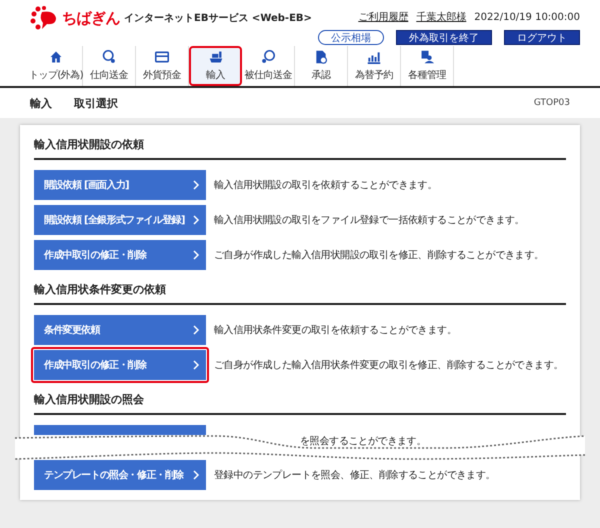 The height and width of the screenshot is (528, 600). What do you see at coordinates (268, 66) in the screenshot?
I see `nav-tab: 被仕向送金` at bounding box center [268, 66].